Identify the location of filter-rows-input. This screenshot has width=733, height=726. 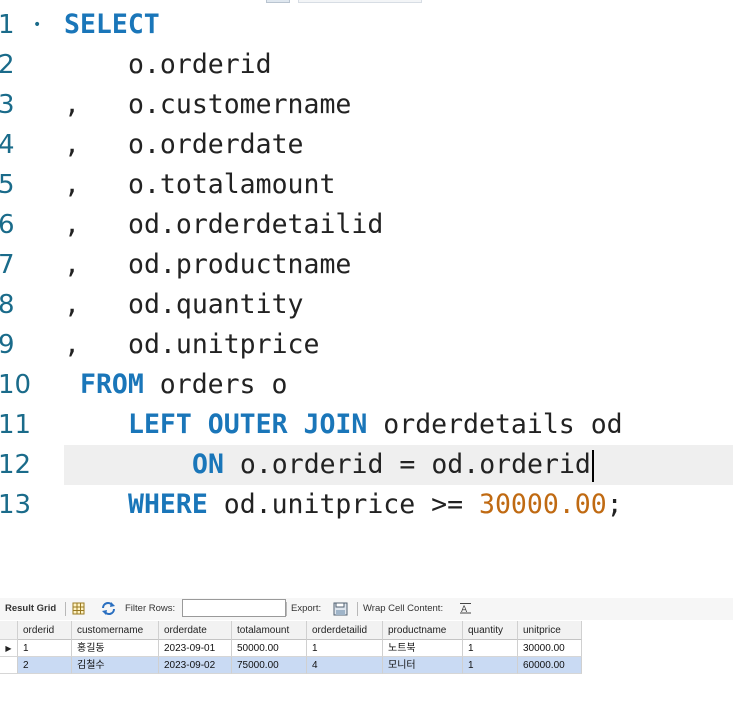
(234, 608).